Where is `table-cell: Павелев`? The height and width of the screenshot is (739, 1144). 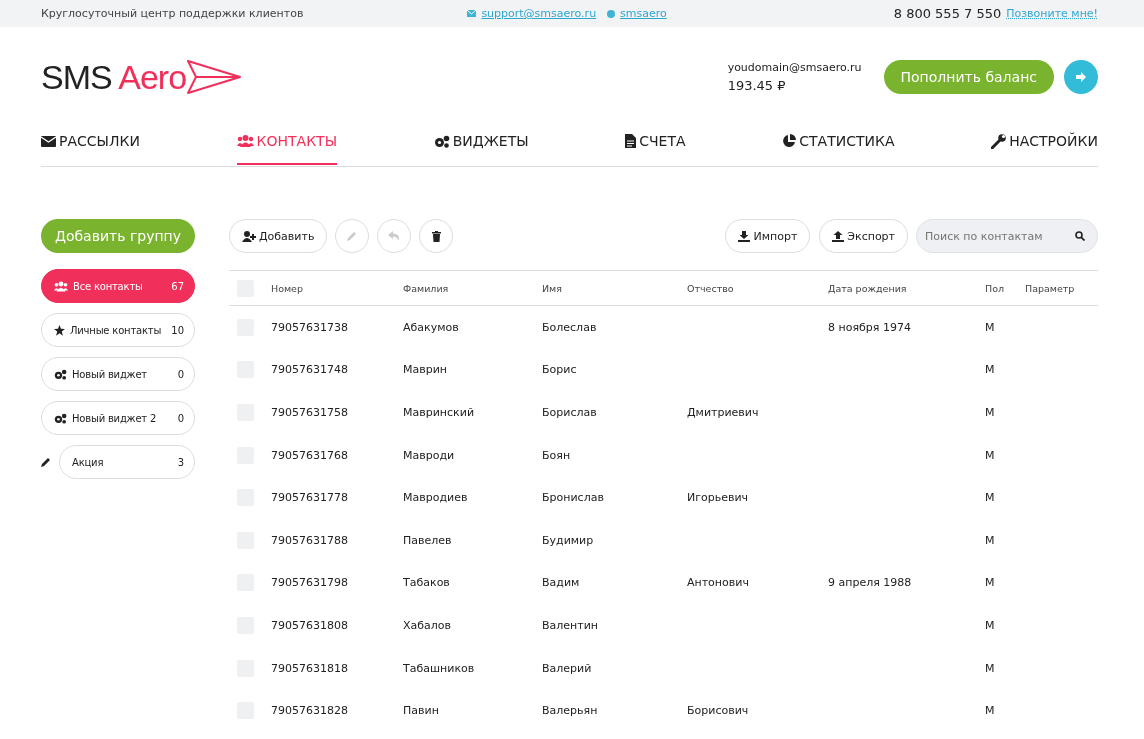 table-cell: Павелев is located at coordinates (427, 540).